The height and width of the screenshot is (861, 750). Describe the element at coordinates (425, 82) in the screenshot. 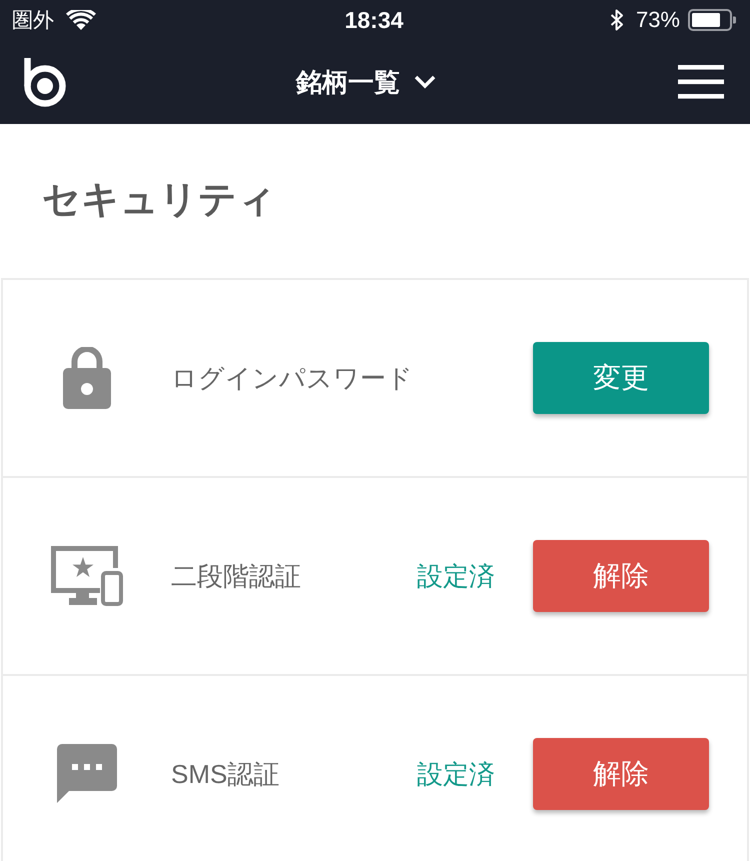

I see `chevron-down-icon` at that location.